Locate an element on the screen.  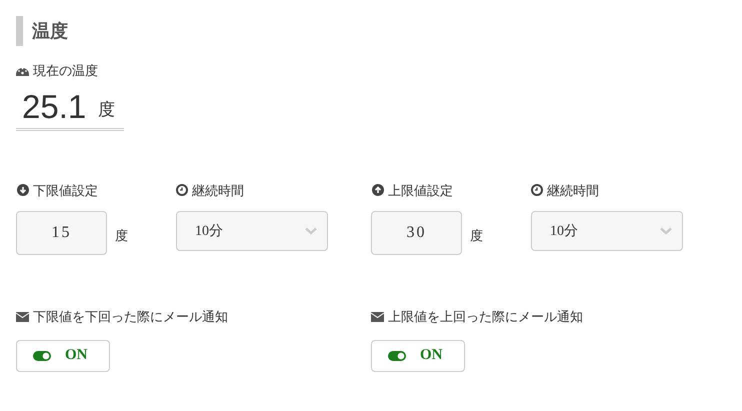
section-title: 温度 is located at coordinates (50, 31).